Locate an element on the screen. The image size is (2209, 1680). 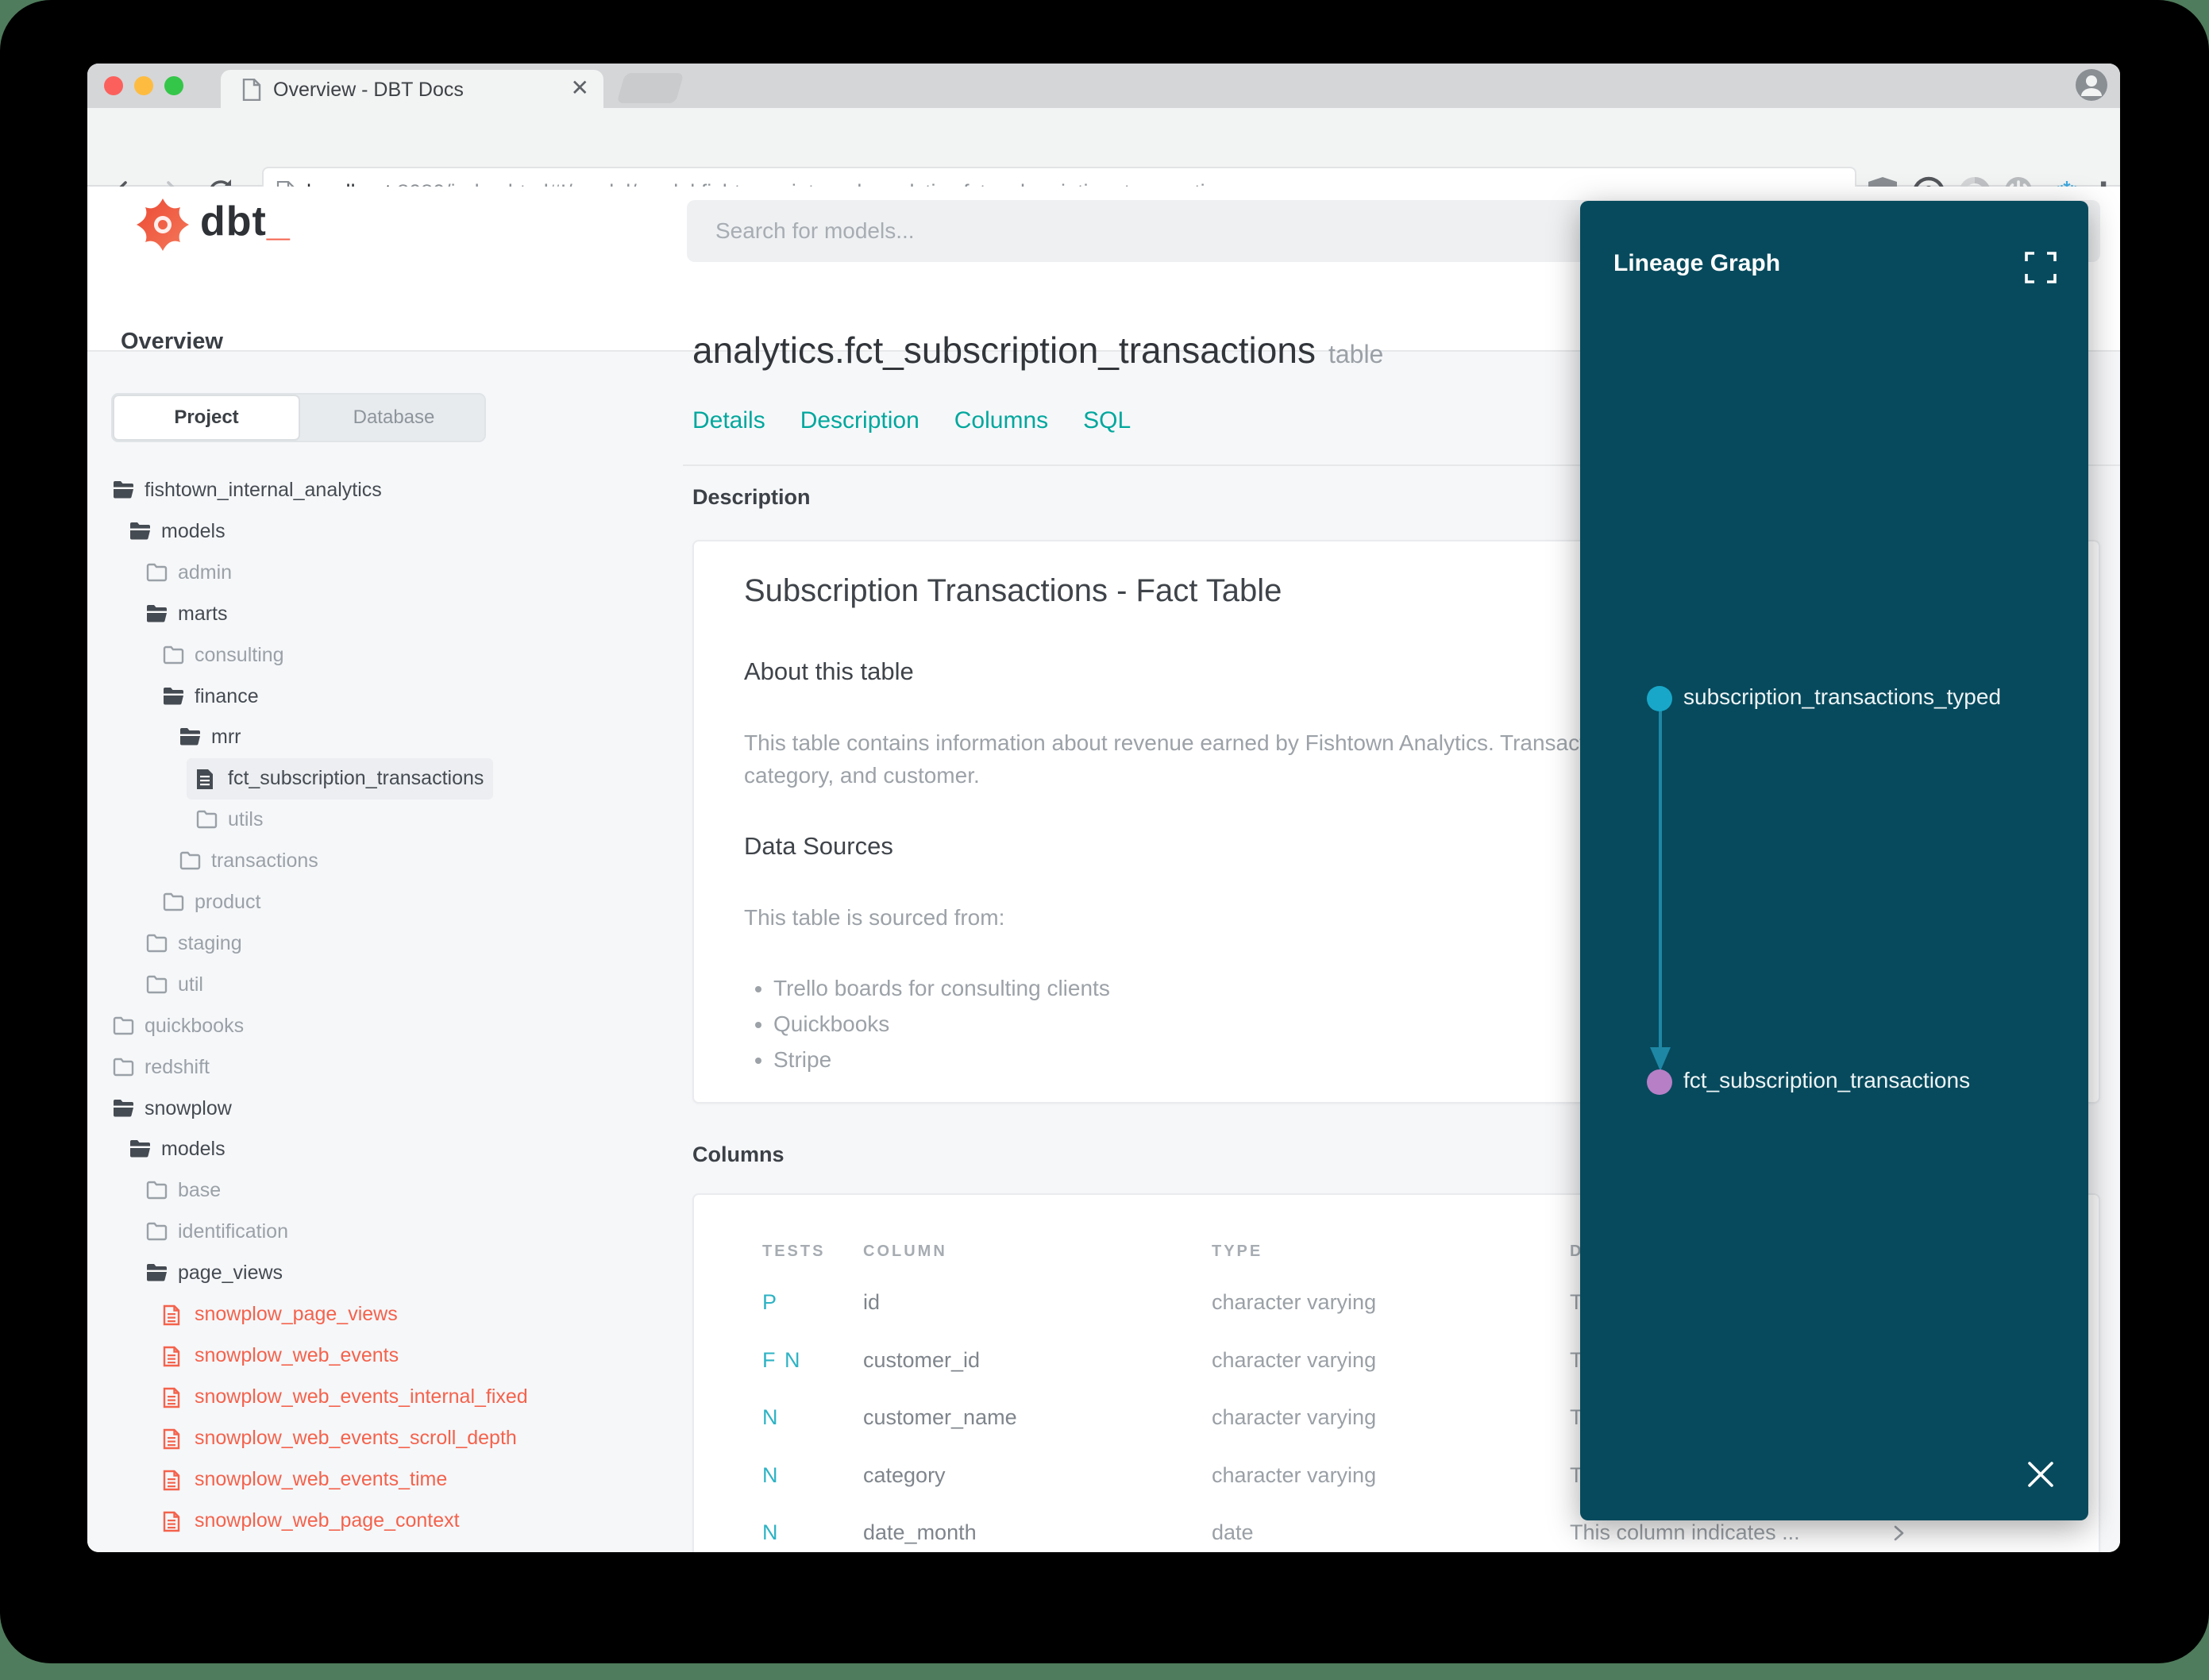
tree-item-label: staging is located at coordinates (210, 943).